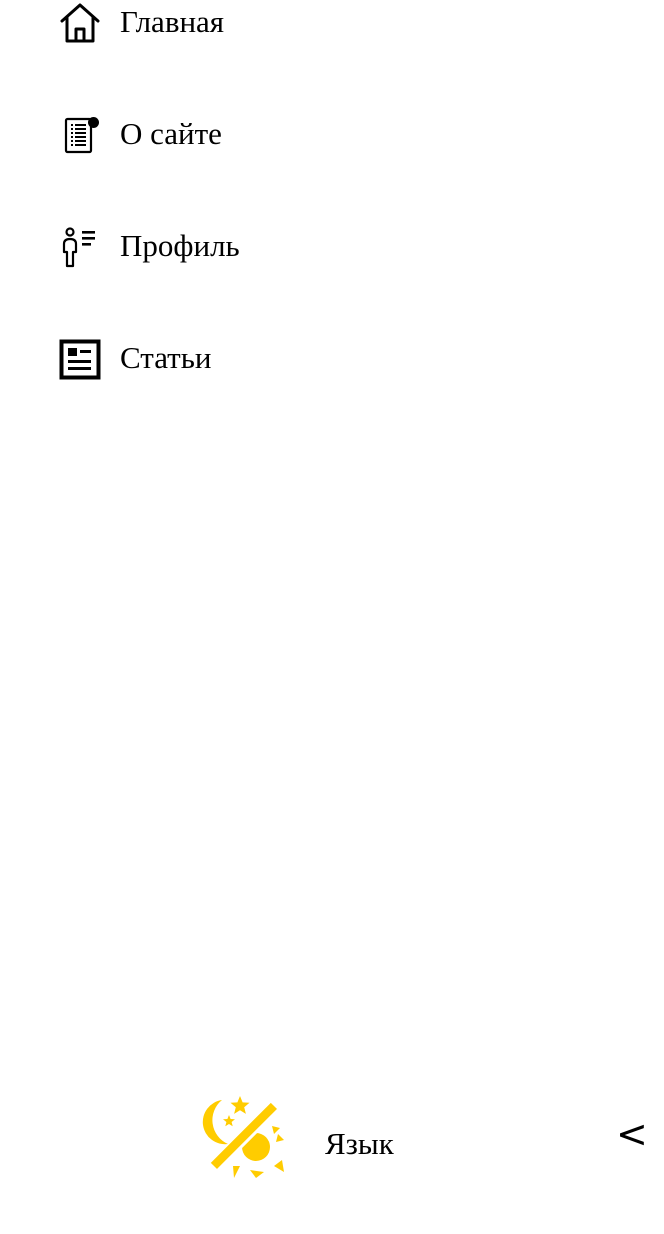 The image size is (664, 1234). What do you see at coordinates (180, 245) in the screenshot?
I see `sidebar-item-label: Профиль` at bounding box center [180, 245].